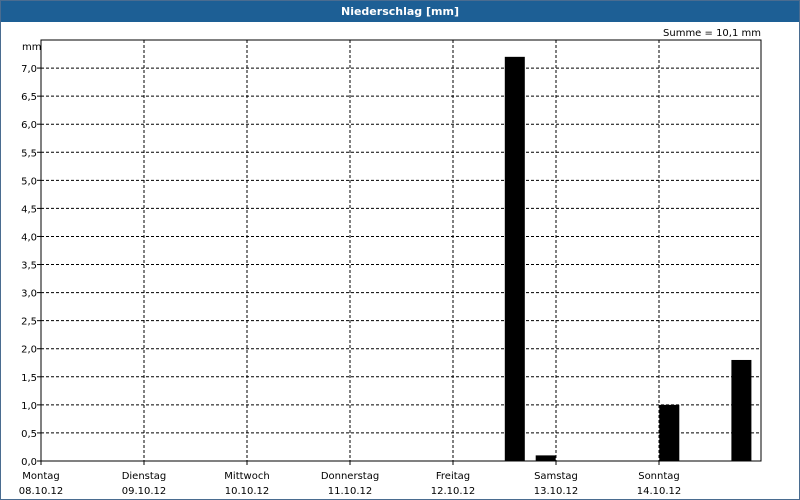 This screenshot has height=500, width=800. I want to click on y-tick-label: 0,5, so click(29, 434).